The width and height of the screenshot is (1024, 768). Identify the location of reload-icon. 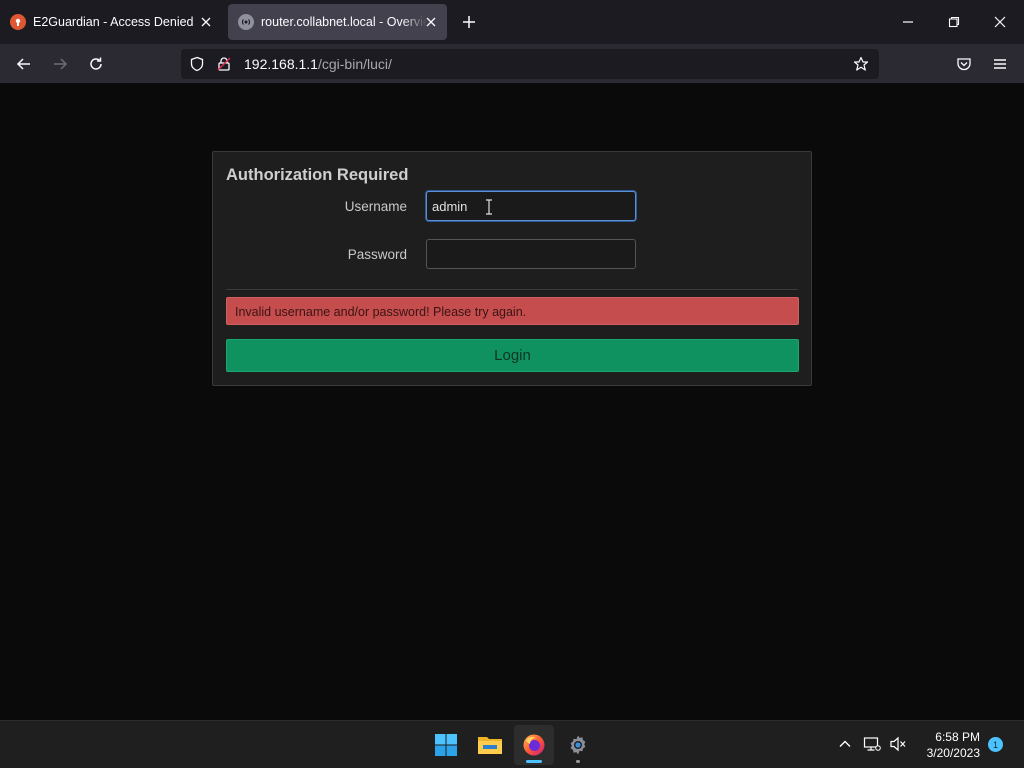
(96, 63).